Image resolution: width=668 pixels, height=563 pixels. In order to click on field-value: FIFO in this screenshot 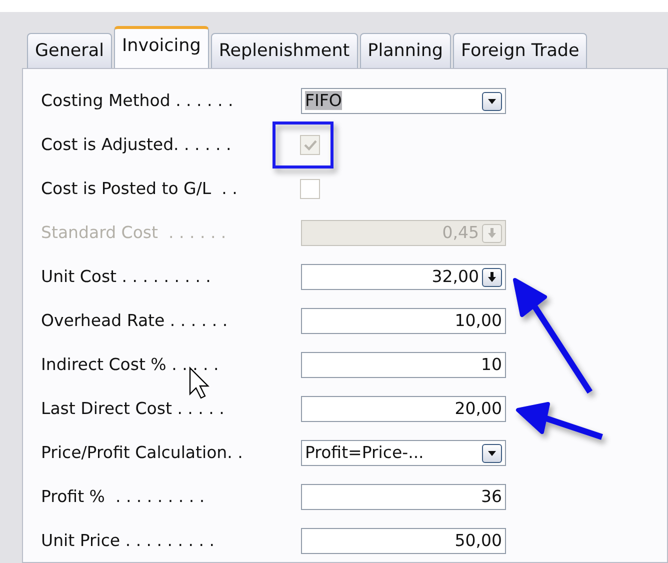, I will do `click(323, 100)`.